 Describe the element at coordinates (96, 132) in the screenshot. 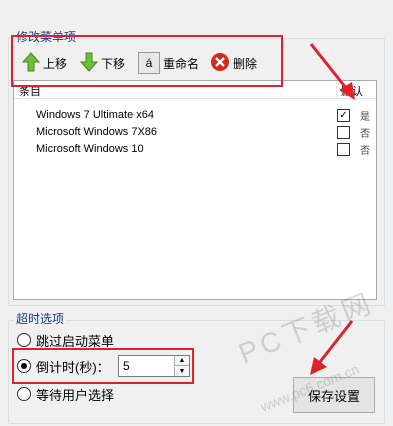

I see `list-item: Microsoft Windows 7X86` at that location.